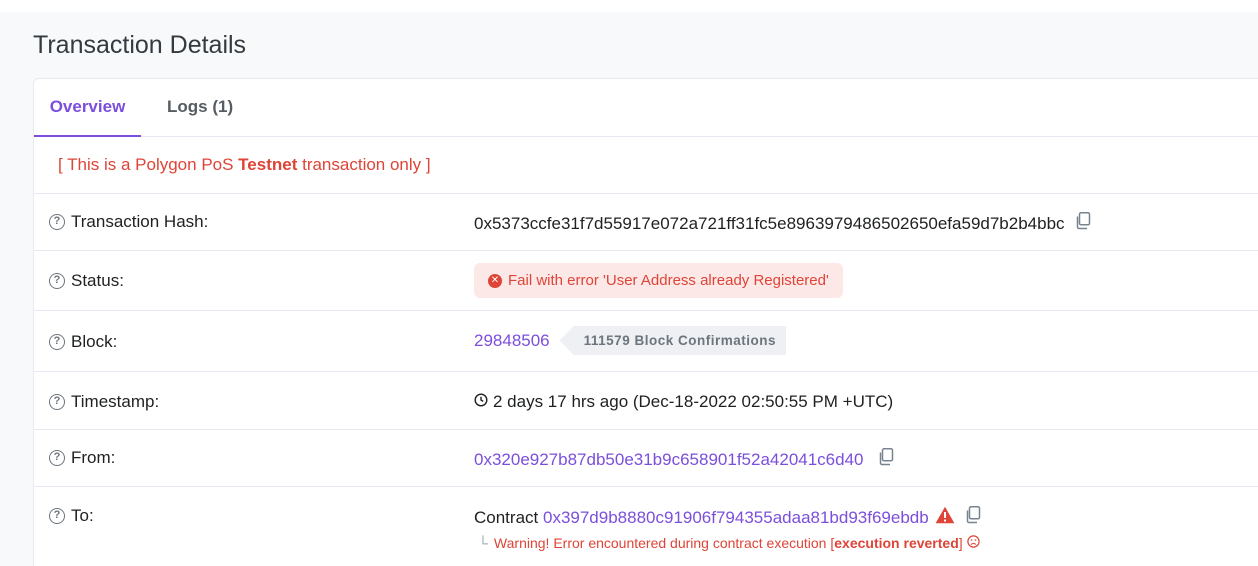  I want to click on warning-triangle-icon, so click(945, 517).